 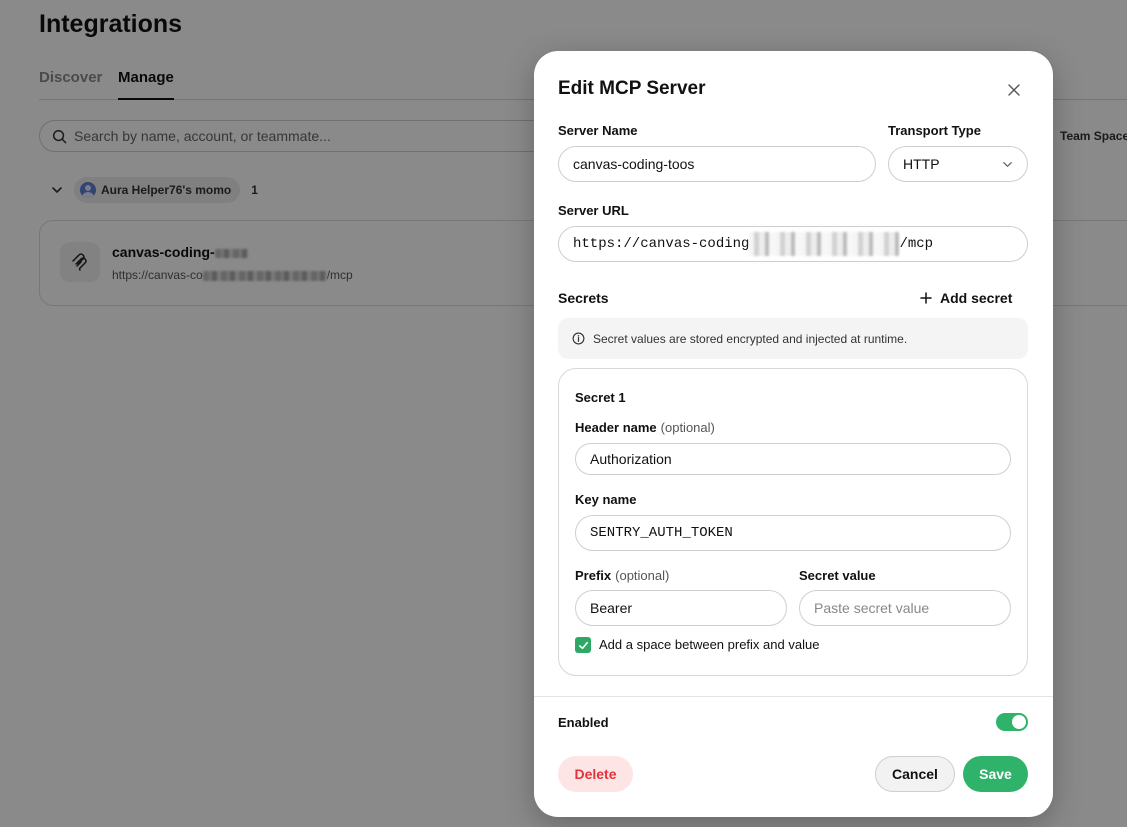 I want to click on header-name-input, so click(x=800, y=459).